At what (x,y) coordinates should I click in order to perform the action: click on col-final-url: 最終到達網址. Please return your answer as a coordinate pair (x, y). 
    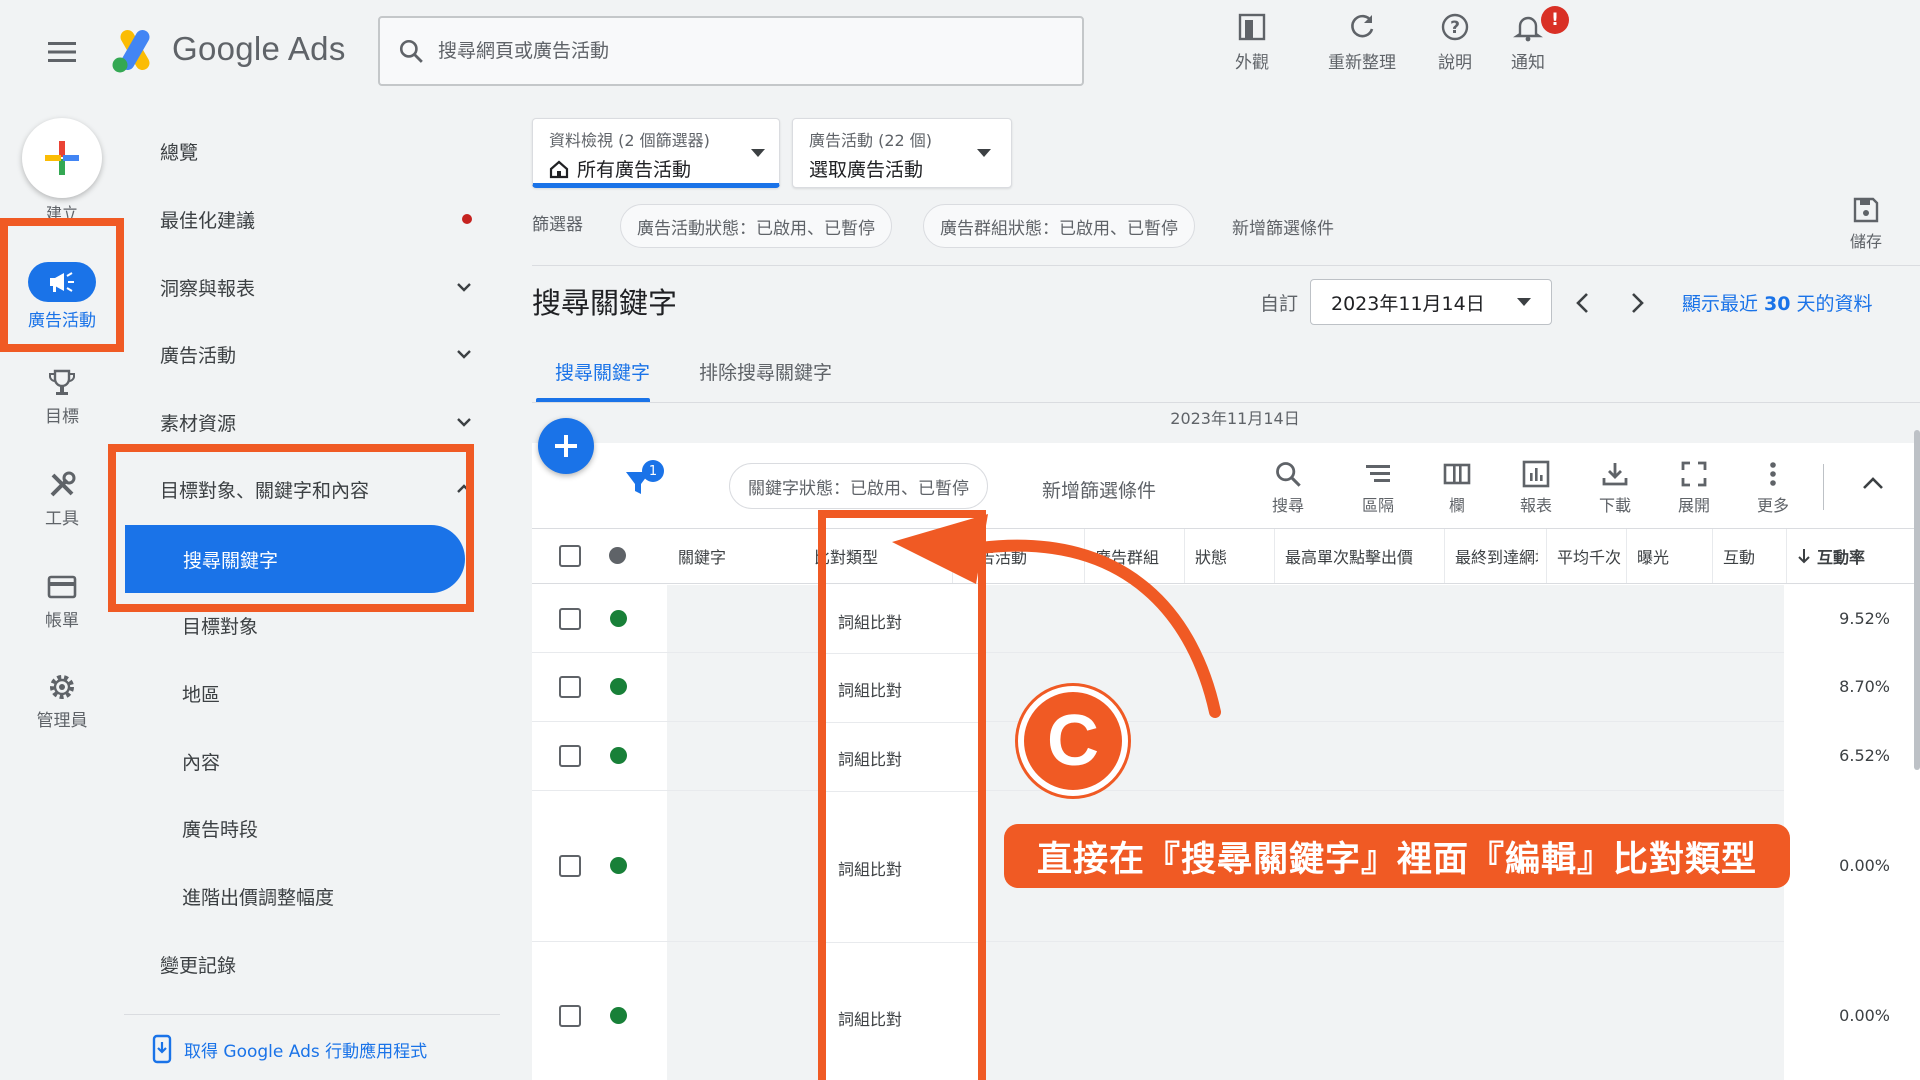
    Looking at the image, I should click on (1491, 556).